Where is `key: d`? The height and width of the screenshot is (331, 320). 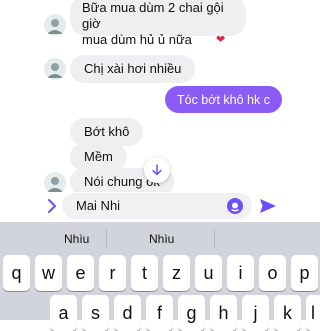
key: d is located at coordinates (127, 313).